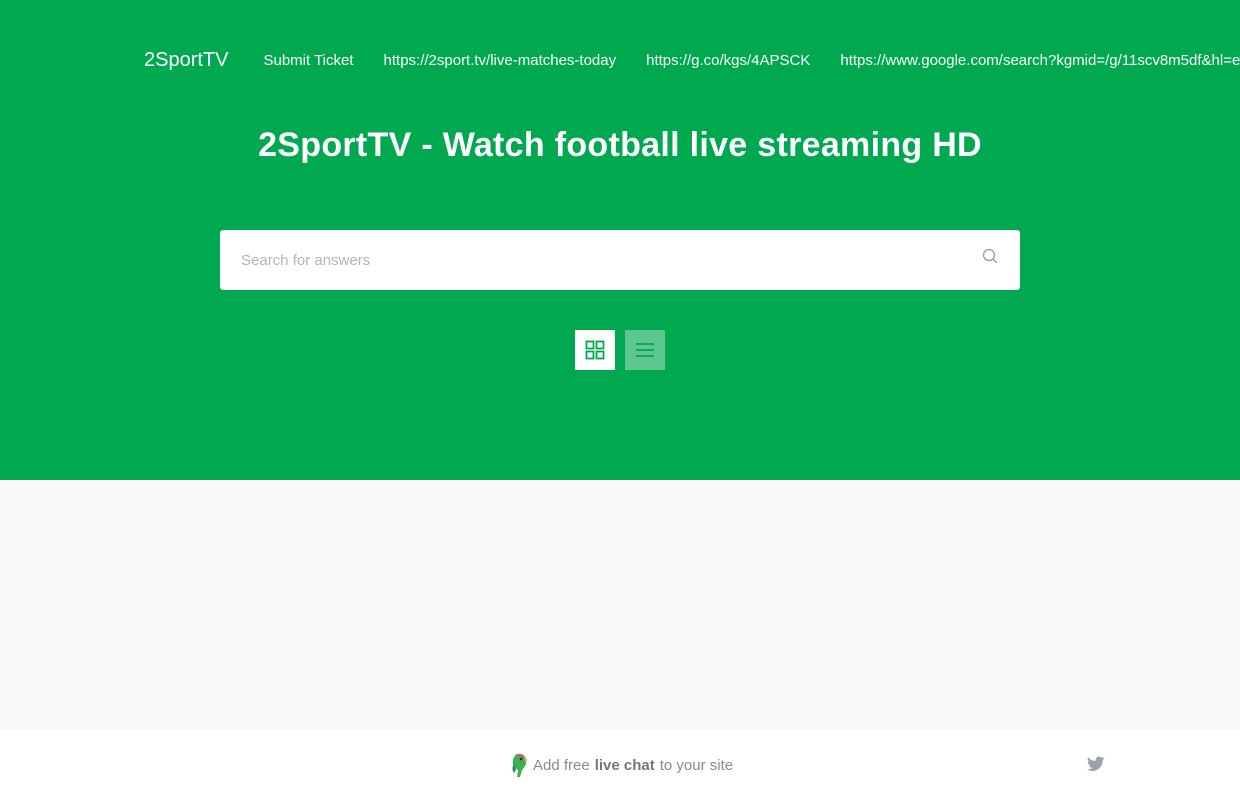  What do you see at coordinates (520, 765) in the screenshot?
I see `parrot-logo-icon` at bounding box center [520, 765].